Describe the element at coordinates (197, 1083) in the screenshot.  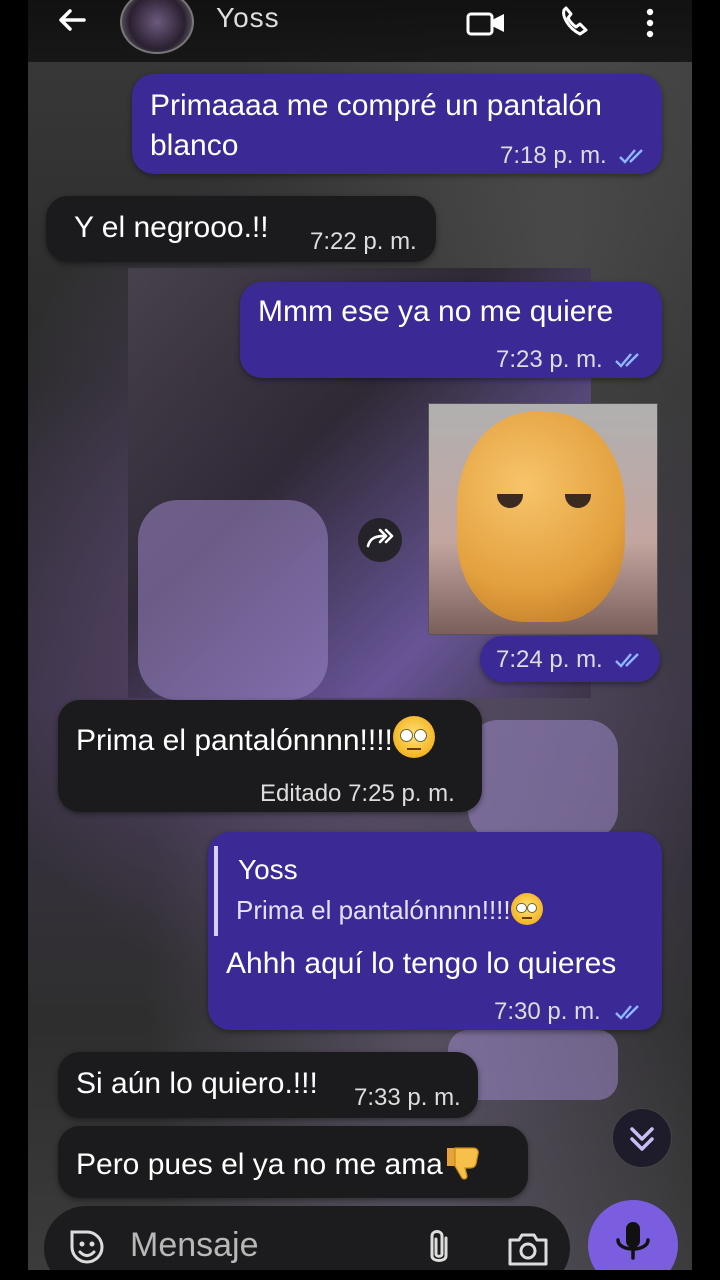
I see `message-text: Si aún lo quiero.!!!` at that location.